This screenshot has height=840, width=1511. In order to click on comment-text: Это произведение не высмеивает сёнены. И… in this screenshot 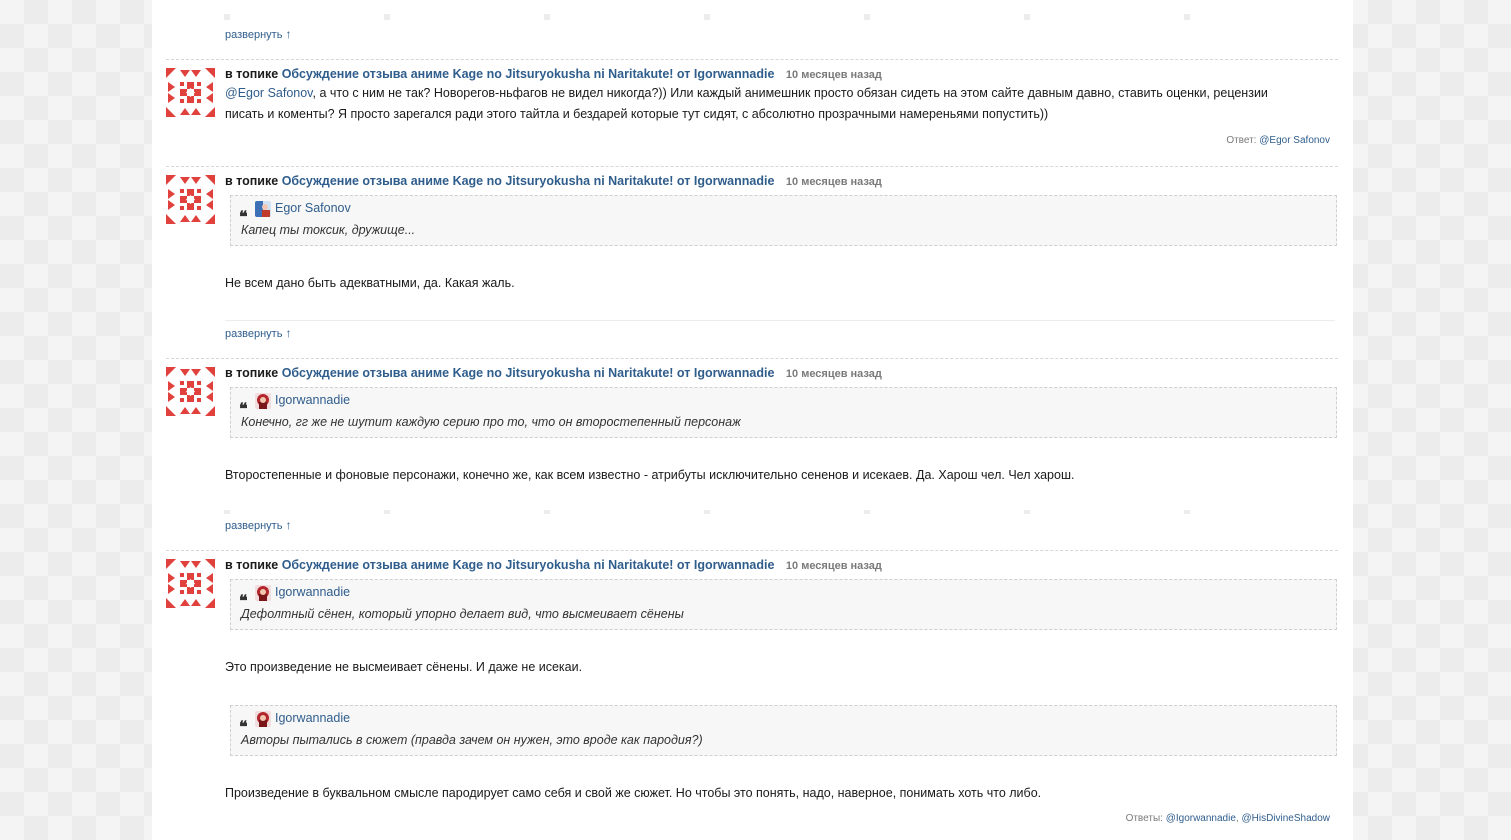, I will do `click(404, 667)`.